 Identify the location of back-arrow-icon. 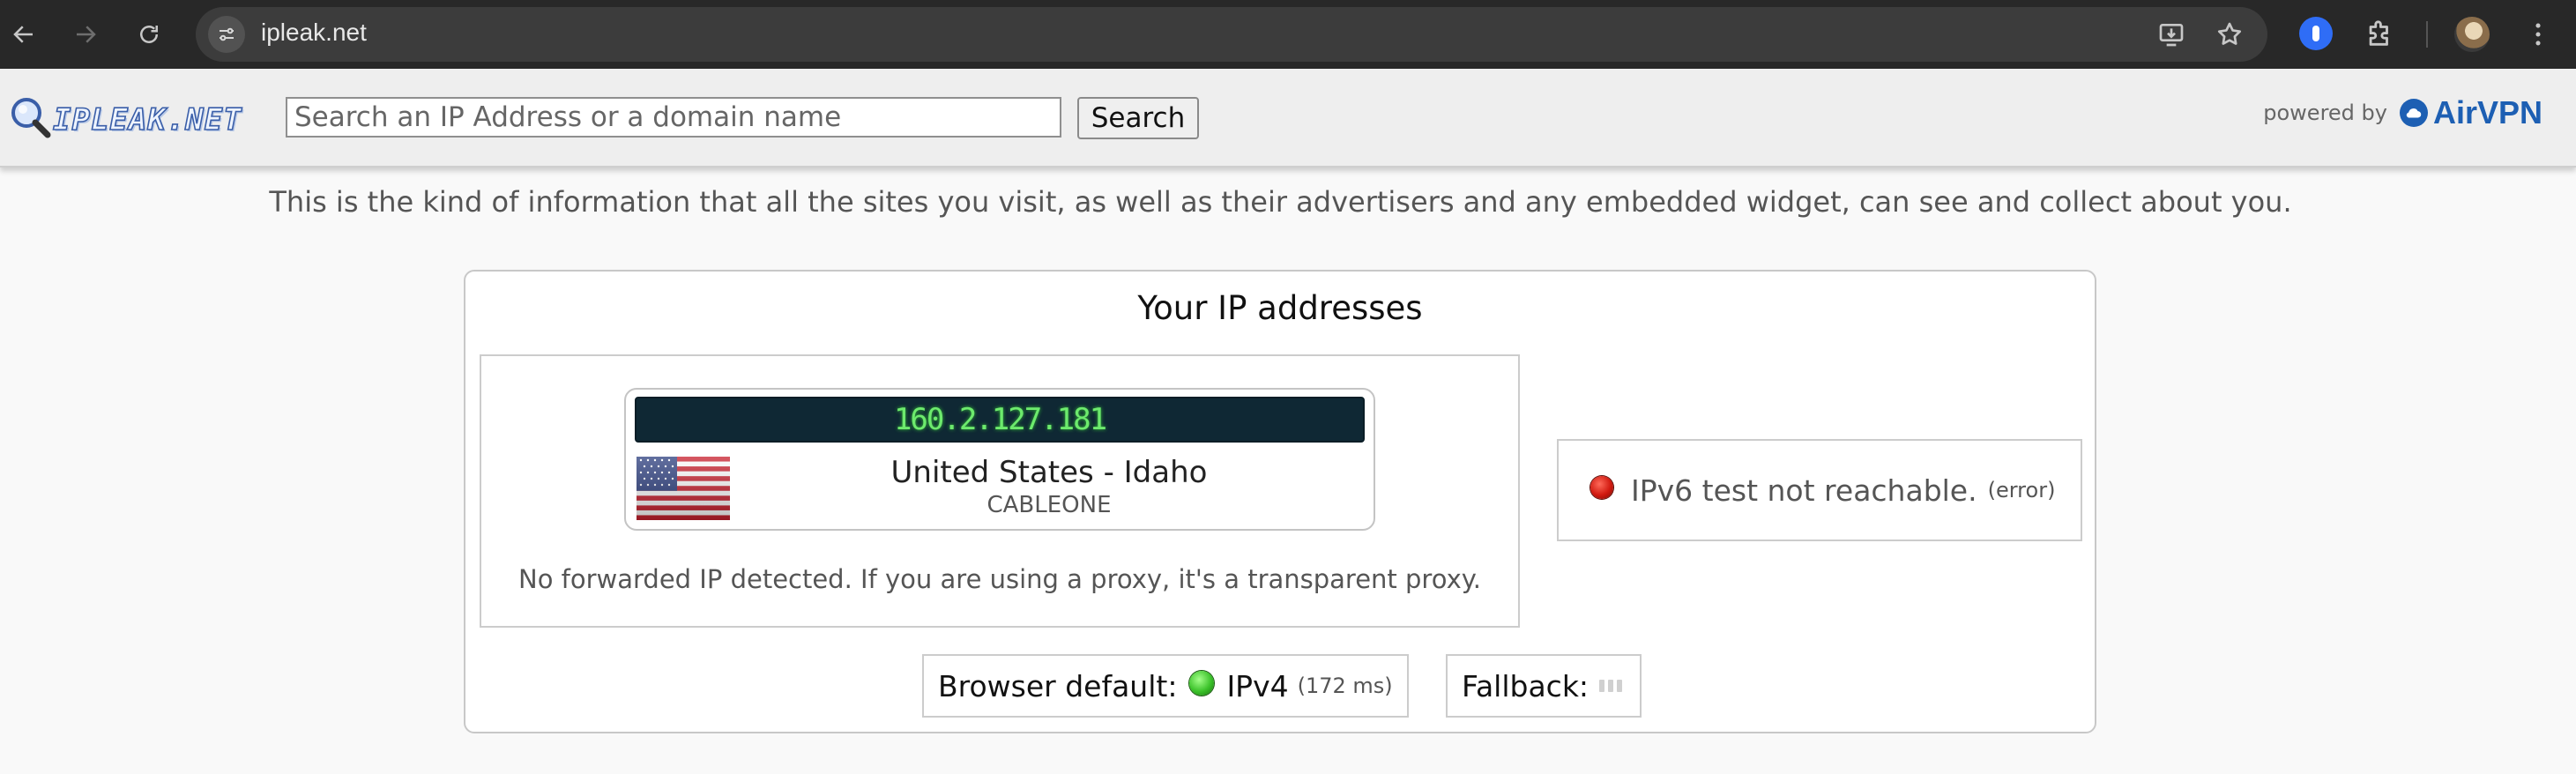
(23, 35).